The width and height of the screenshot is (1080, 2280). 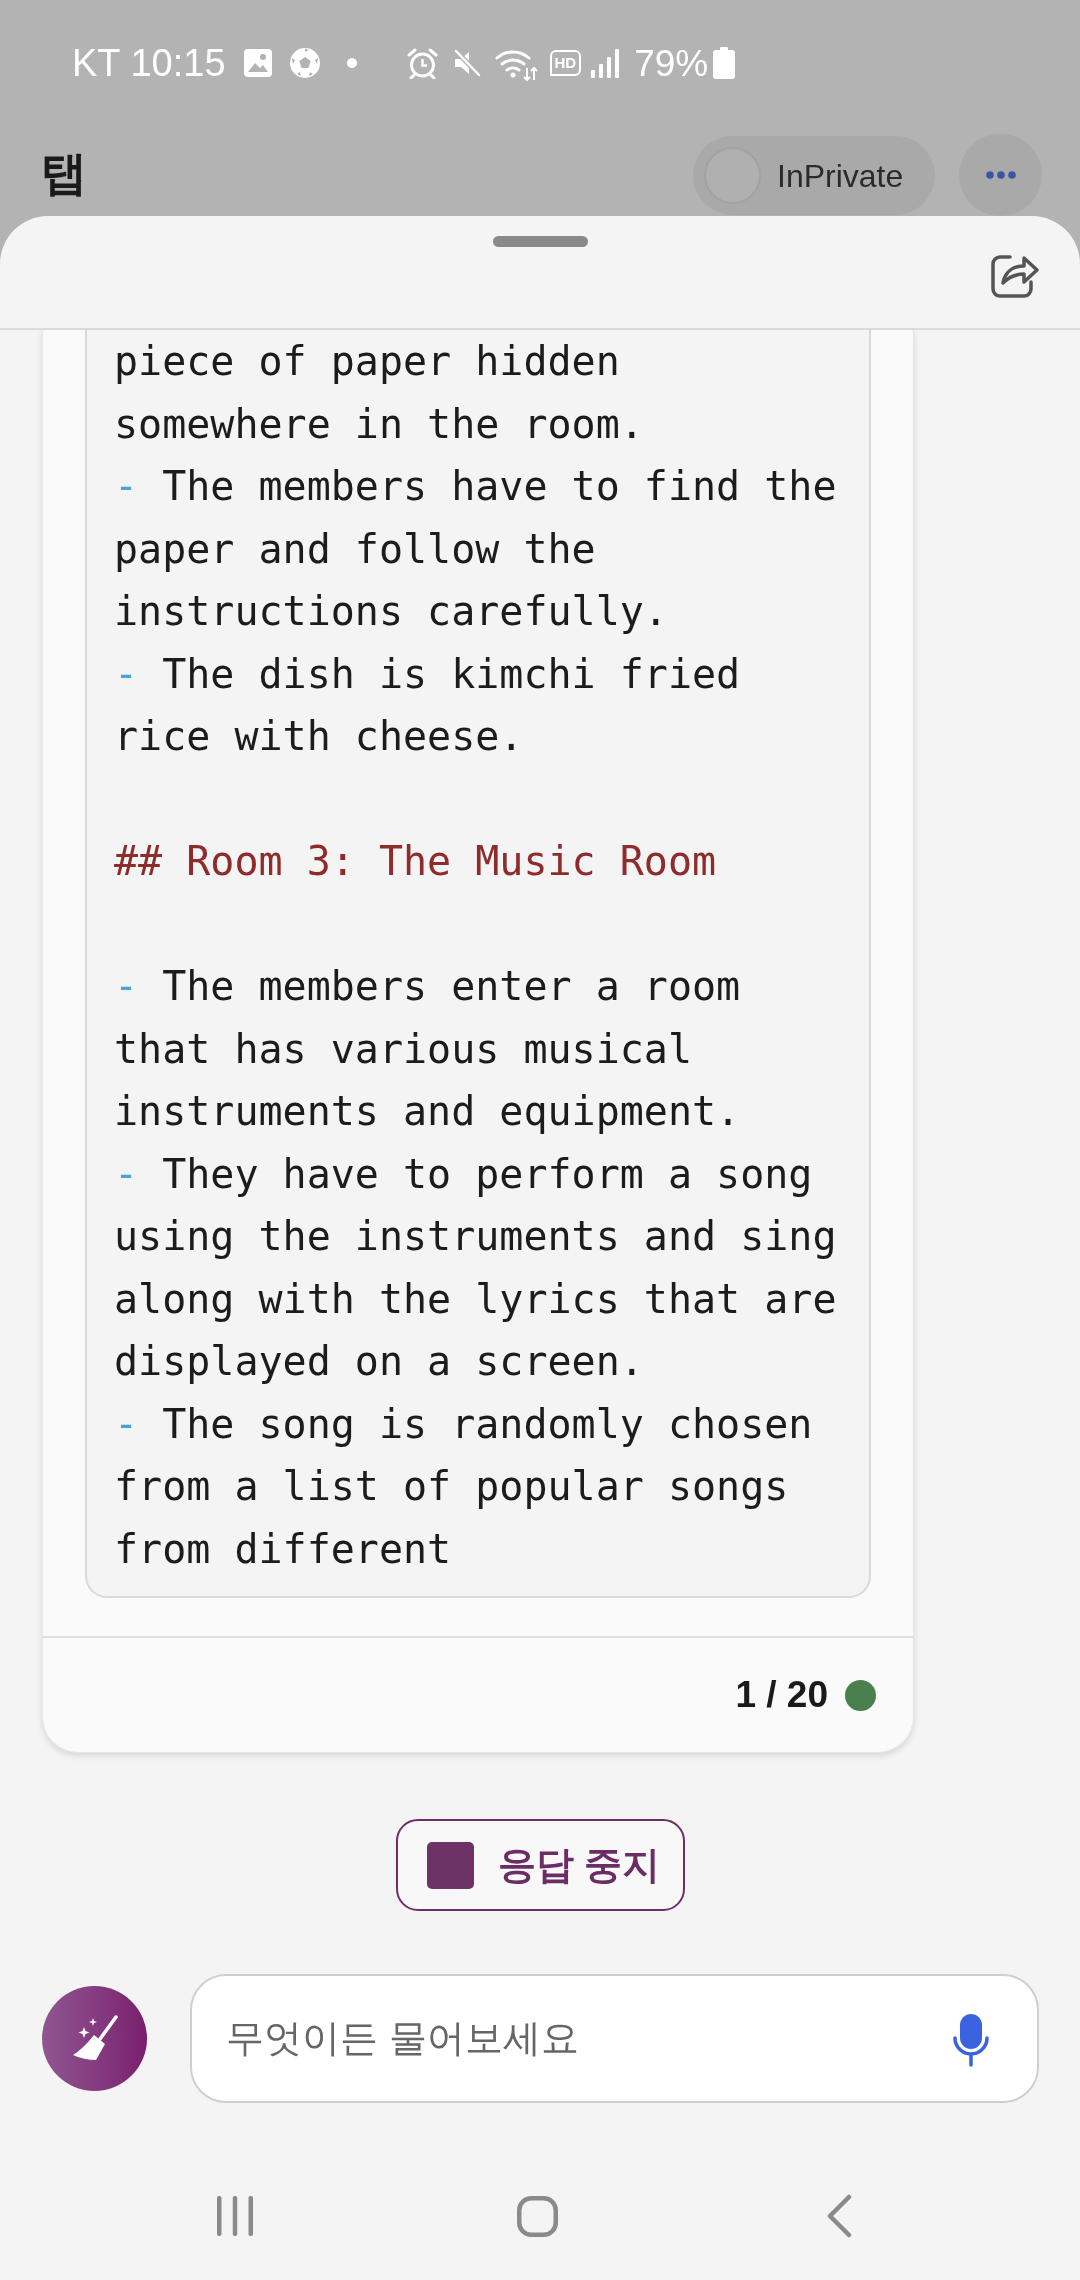 What do you see at coordinates (724, 63) in the screenshot?
I see `battery-icon` at bounding box center [724, 63].